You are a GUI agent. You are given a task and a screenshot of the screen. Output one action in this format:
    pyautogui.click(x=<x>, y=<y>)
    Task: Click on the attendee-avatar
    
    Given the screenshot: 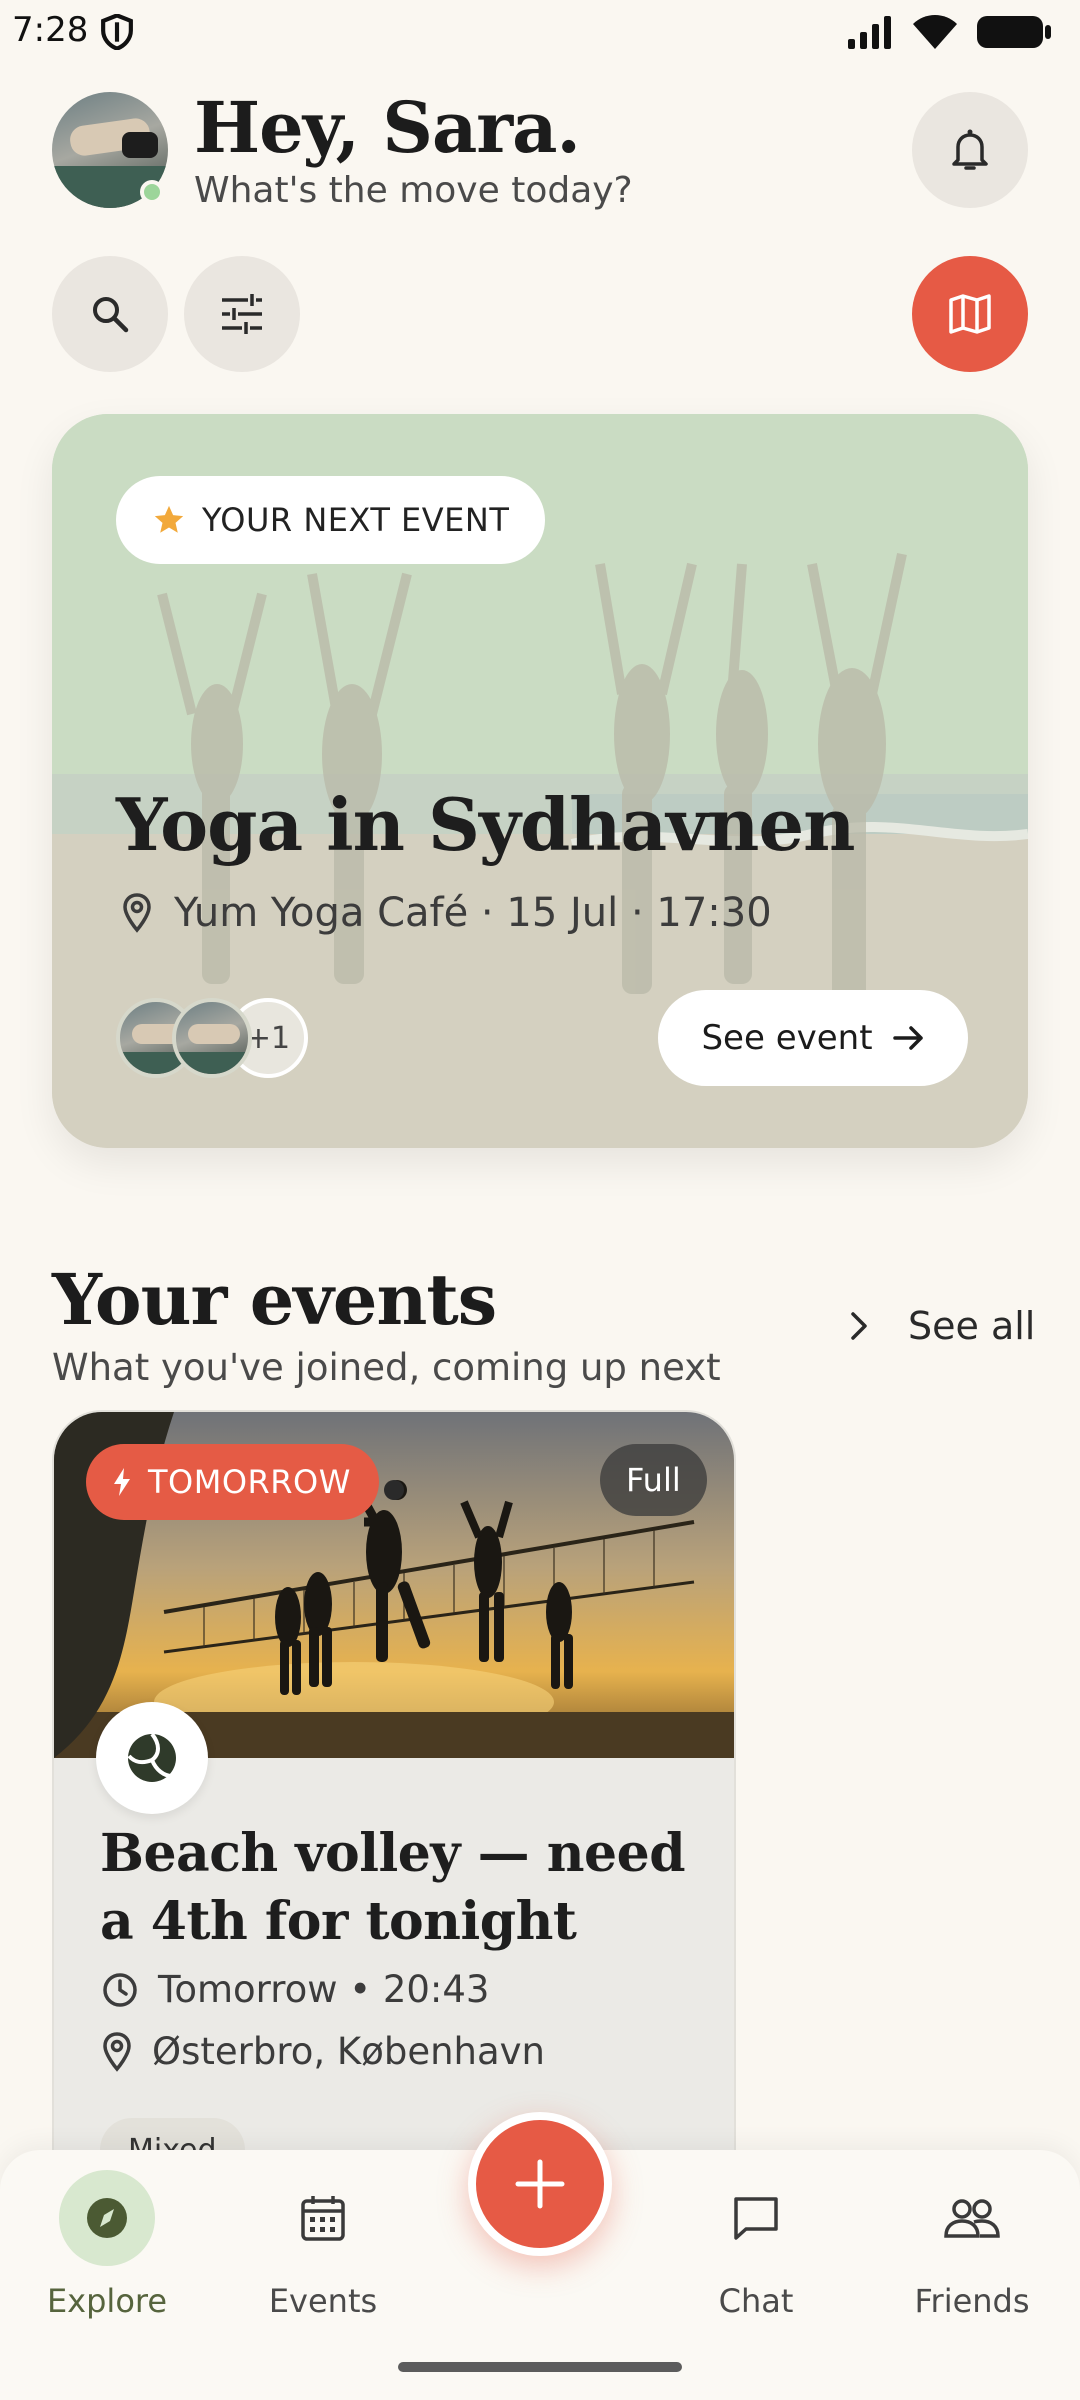 What is the action you would take?
    pyautogui.click(x=212, y=1038)
    